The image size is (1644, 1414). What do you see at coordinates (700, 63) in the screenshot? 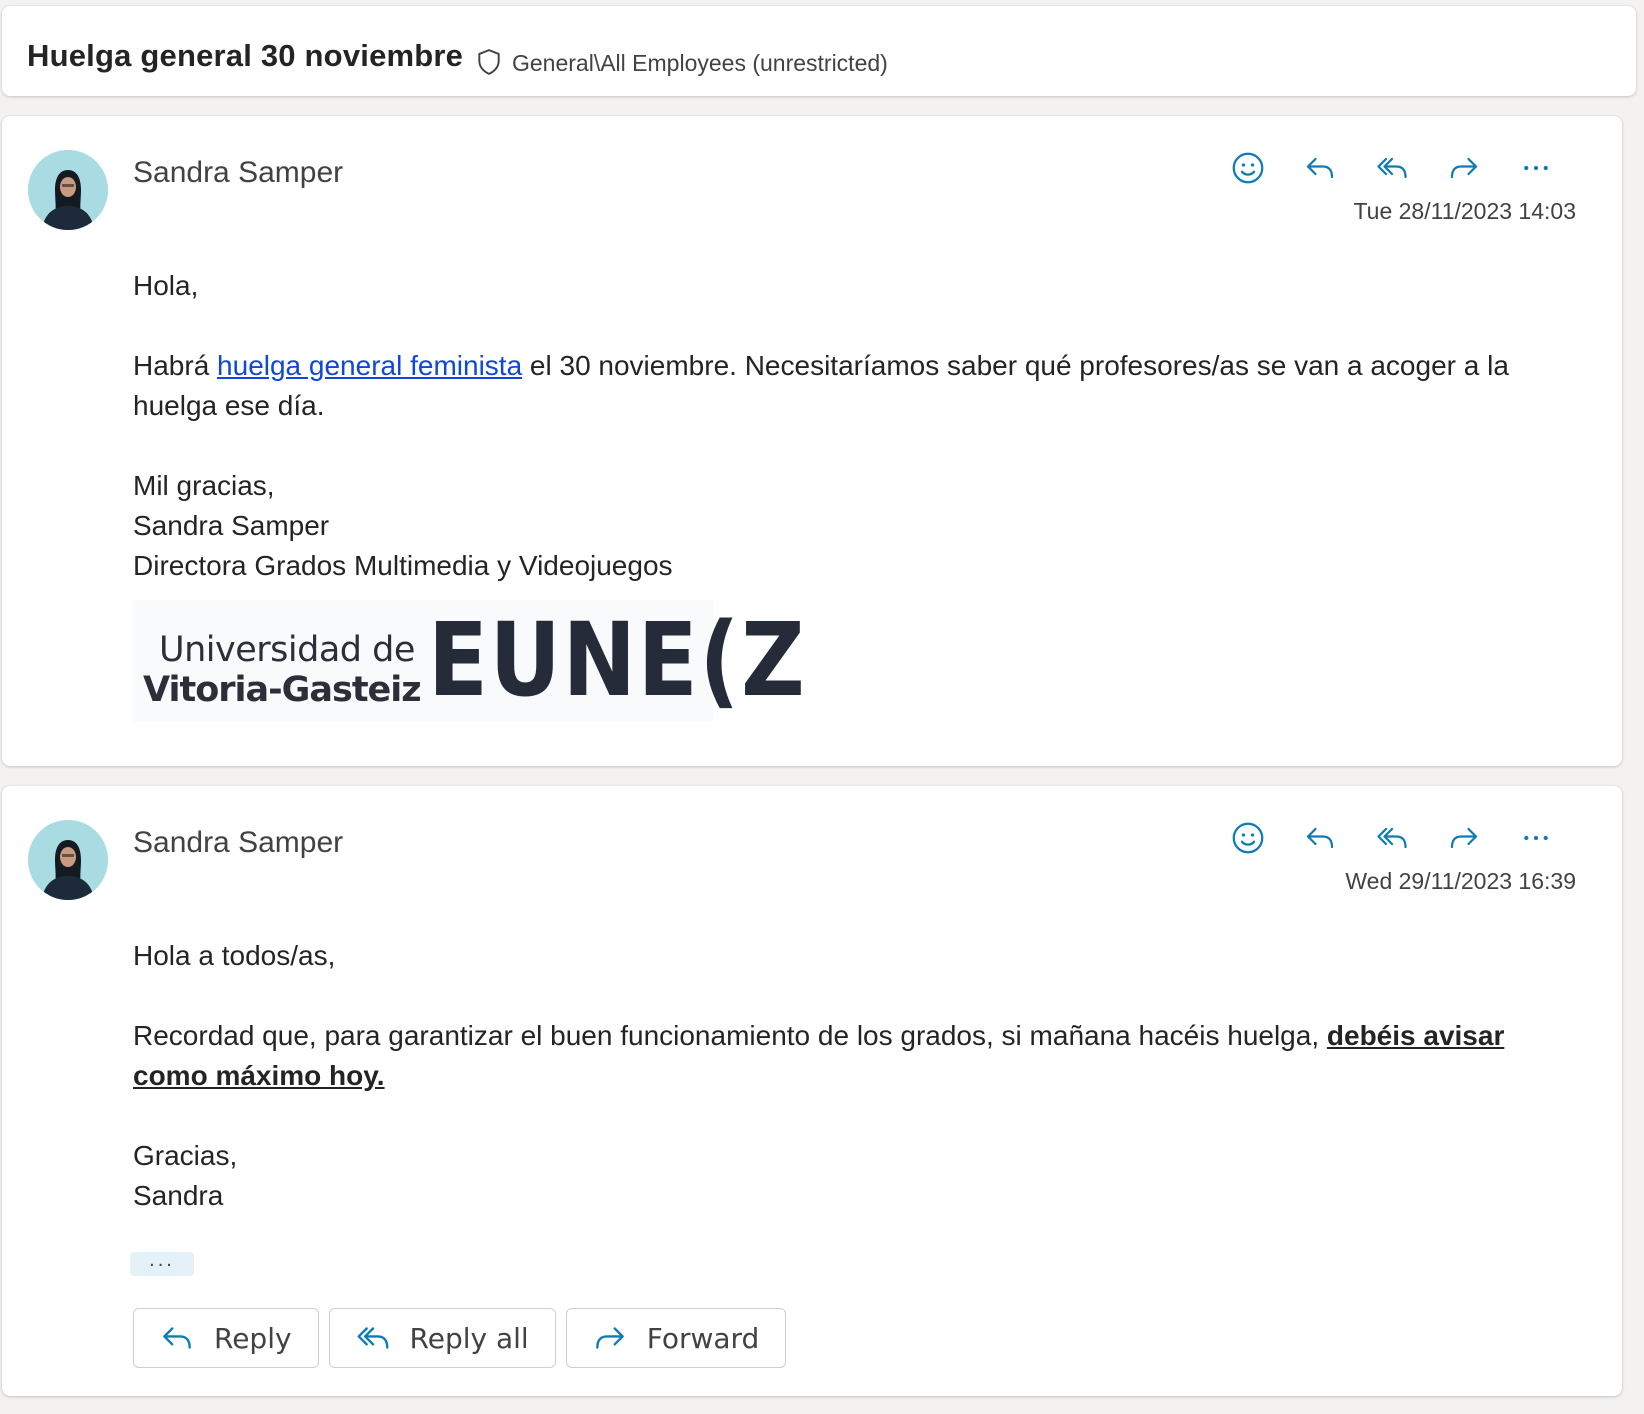
I see `sensitivity-label: General\All Employees (unrestricted)` at bounding box center [700, 63].